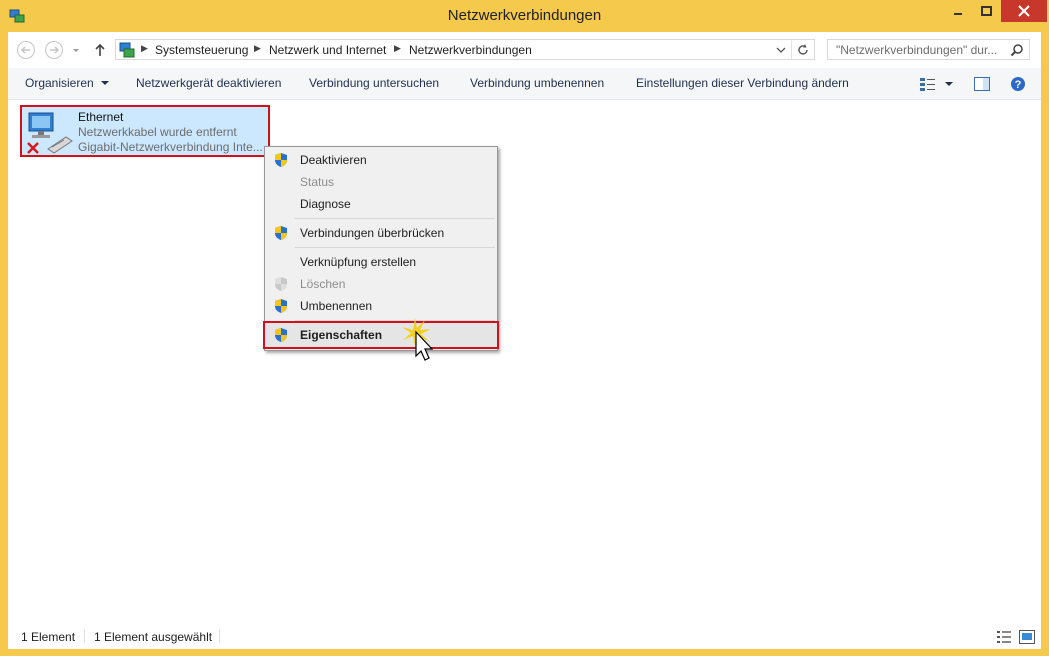  Describe the element at coordinates (381, 160) in the screenshot. I see `menu-item-deaktivieren: Deaktivieren` at that location.